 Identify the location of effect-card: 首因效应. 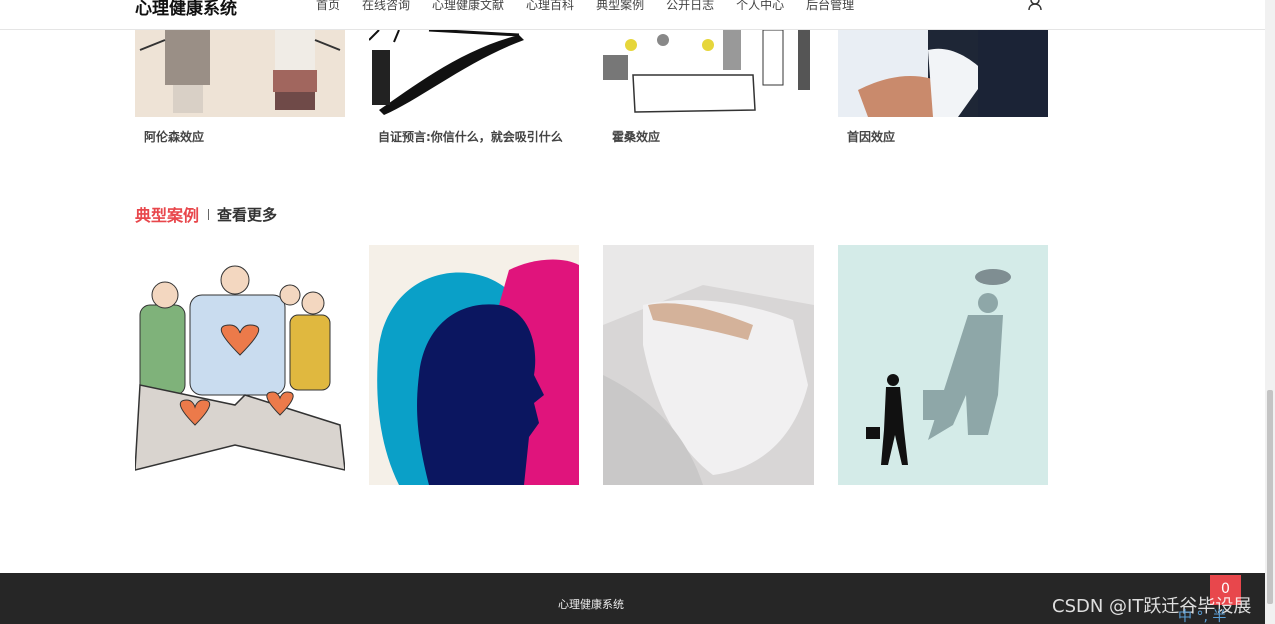
(943, 87).